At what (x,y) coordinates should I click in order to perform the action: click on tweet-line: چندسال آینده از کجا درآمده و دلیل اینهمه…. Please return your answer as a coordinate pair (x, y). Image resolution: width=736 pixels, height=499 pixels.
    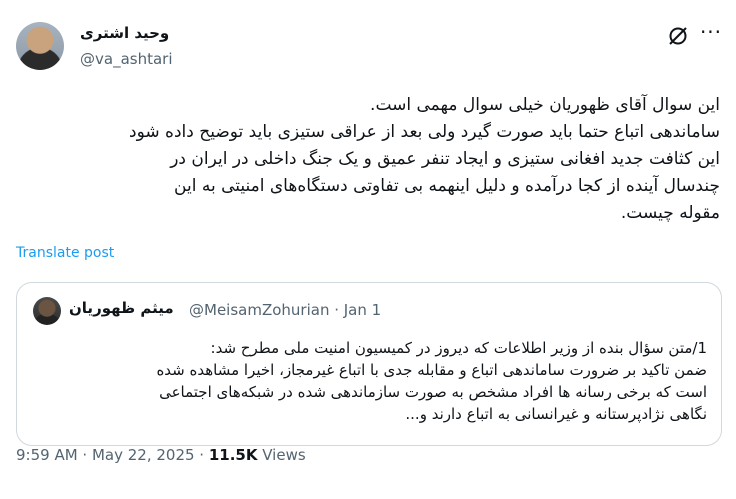
    Looking at the image, I should click on (447, 186).